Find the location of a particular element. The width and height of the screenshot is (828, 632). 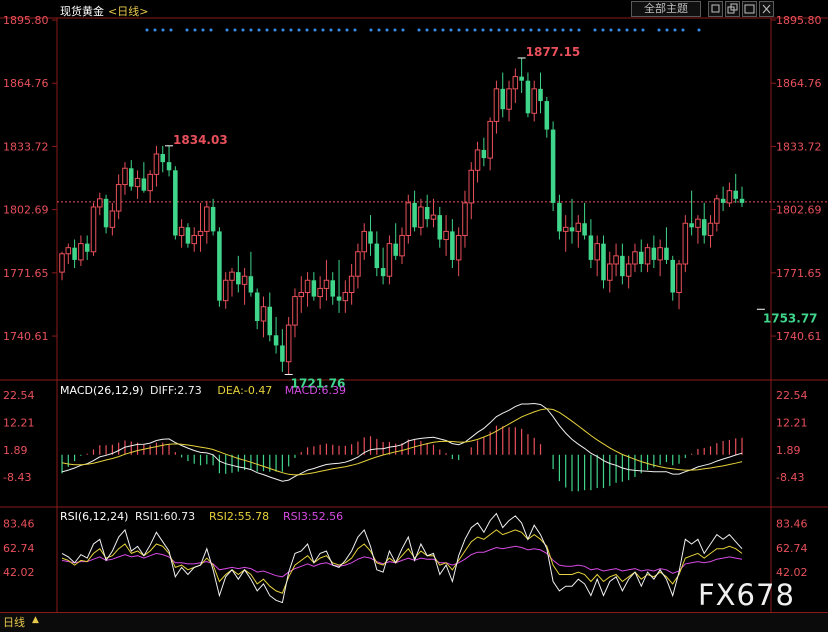

period-label: <日线> is located at coordinates (128, 11).